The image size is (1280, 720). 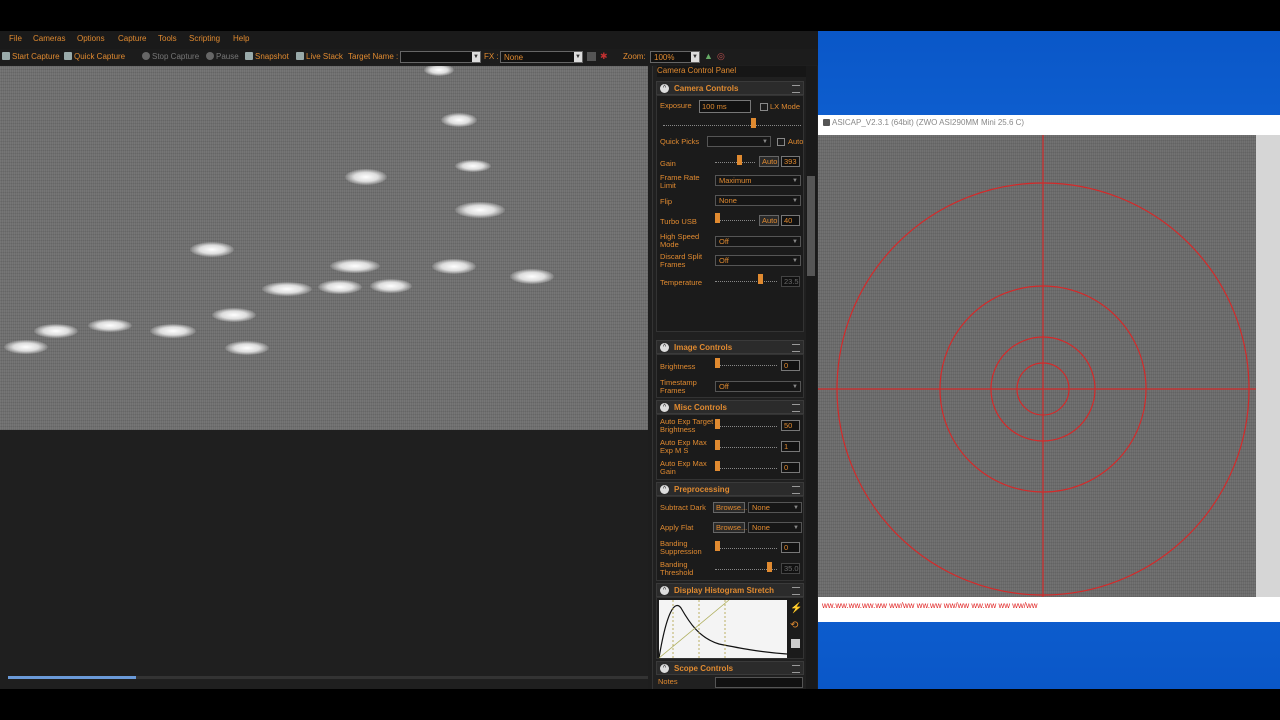 What do you see at coordinates (746, 445) in the screenshot?
I see `auto-exp-max-ms-slider` at bounding box center [746, 445].